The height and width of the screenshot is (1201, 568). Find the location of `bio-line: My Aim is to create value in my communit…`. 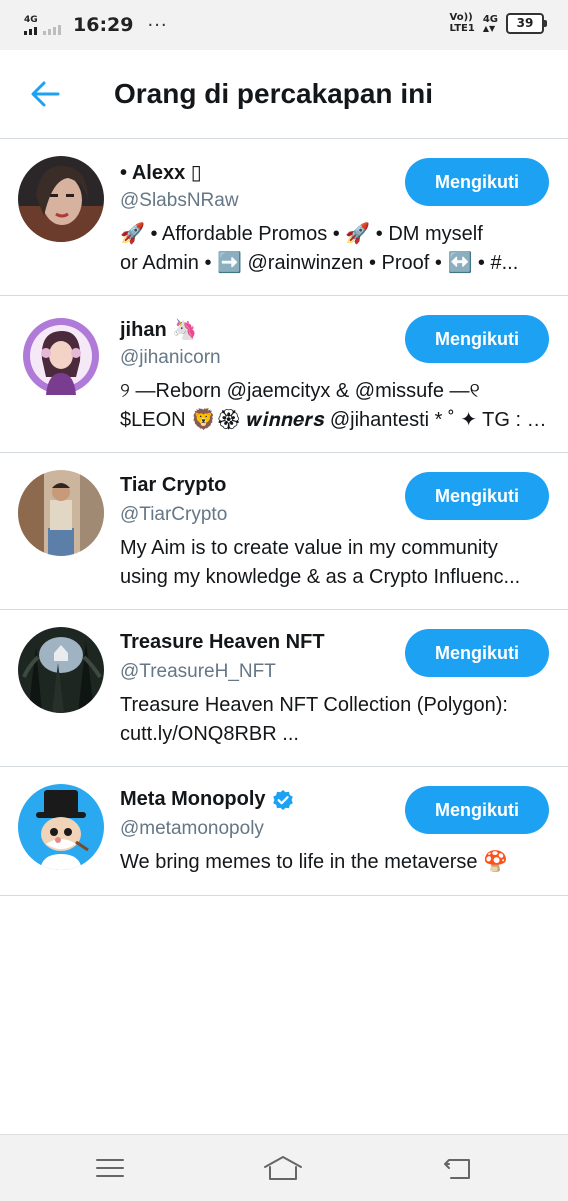

bio-line: My Aim is to create value in my communit… is located at coordinates (309, 548).